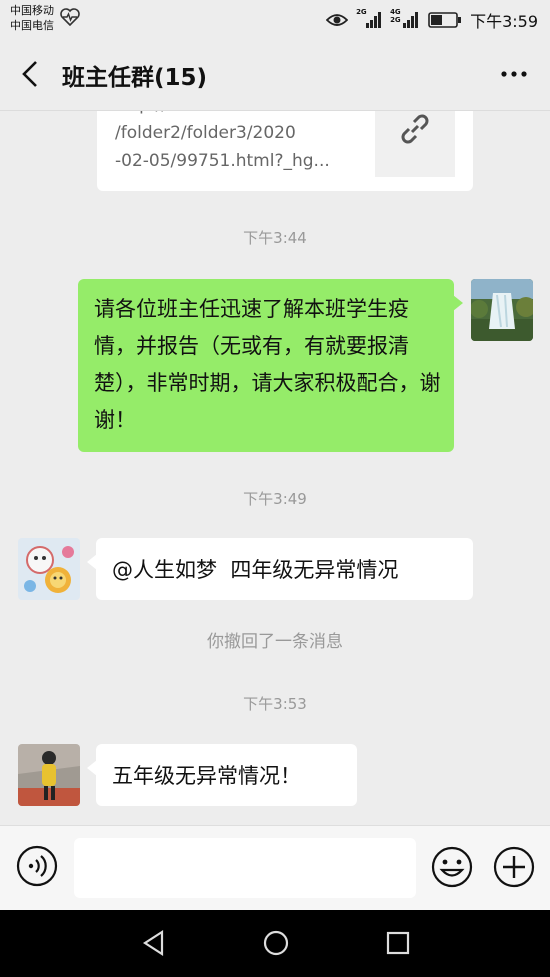 The width and height of the screenshot is (550, 977). What do you see at coordinates (275, 238) in the screenshot?
I see `message-timestamp: 下午3:44` at bounding box center [275, 238].